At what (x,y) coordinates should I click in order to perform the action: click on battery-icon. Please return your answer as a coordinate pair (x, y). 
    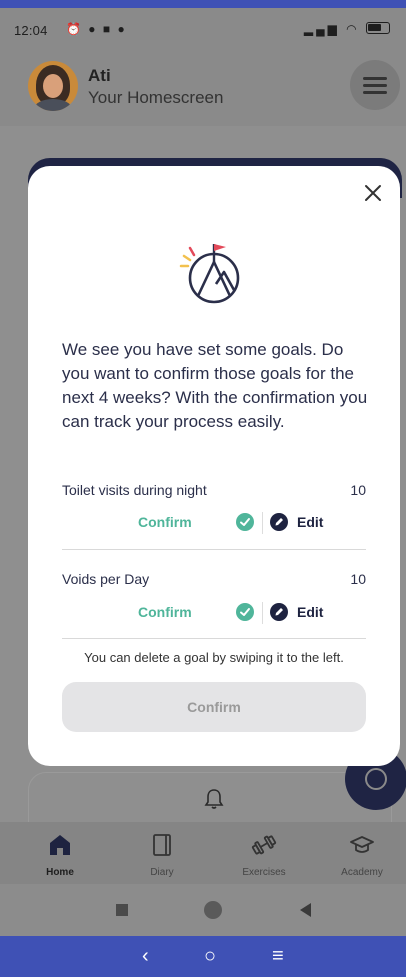
    Looking at the image, I should click on (378, 28).